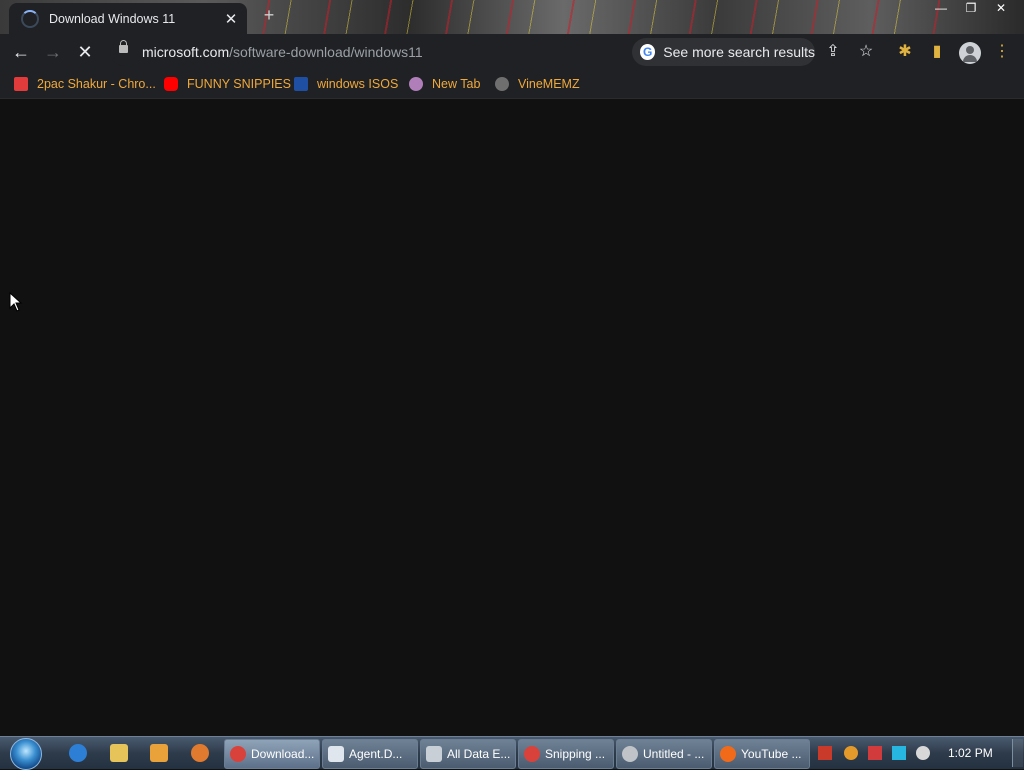  I want to click on tab-strip: Download Windows 11 ✕ + — ❐ ✕, so click(512, 17).